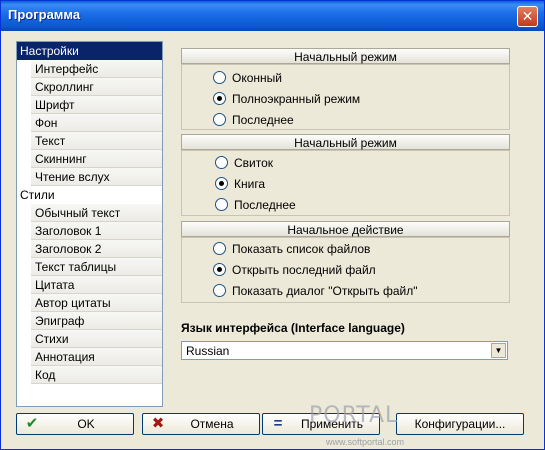 The height and width of the screenshot is (450, 545). What do you see at coordinates (365, 442) in the screenshot?
I see `watermark-url: www.softportal.com` at bounding box center [365, 442].